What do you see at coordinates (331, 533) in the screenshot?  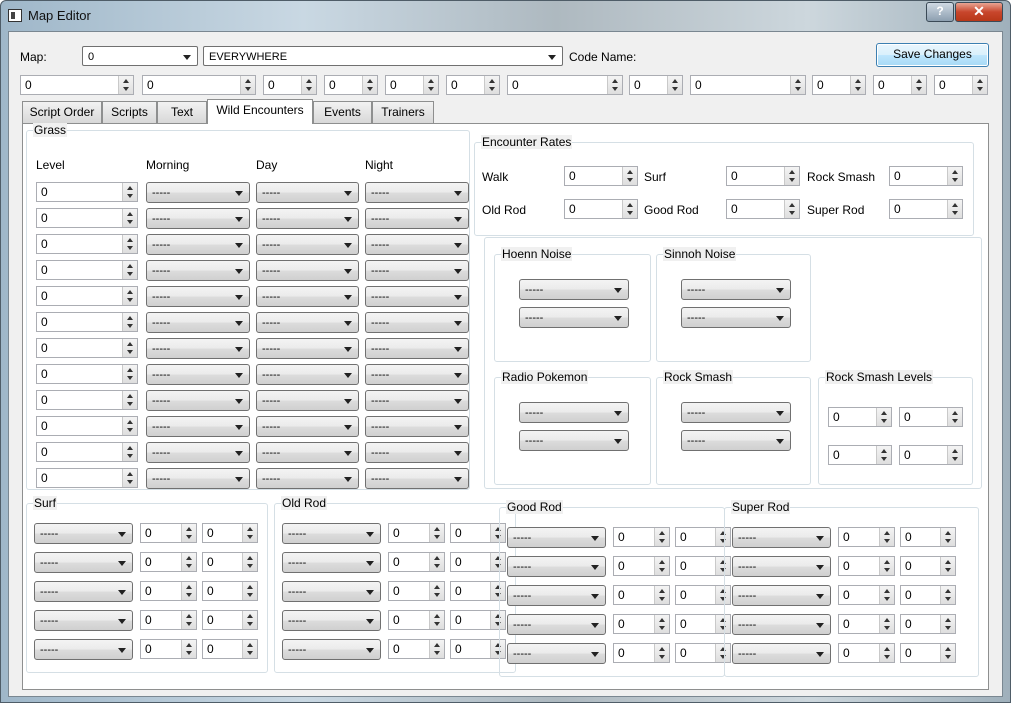 I see `old-rod-group-pokemon-select: -----` at bounding box center [331, 533].